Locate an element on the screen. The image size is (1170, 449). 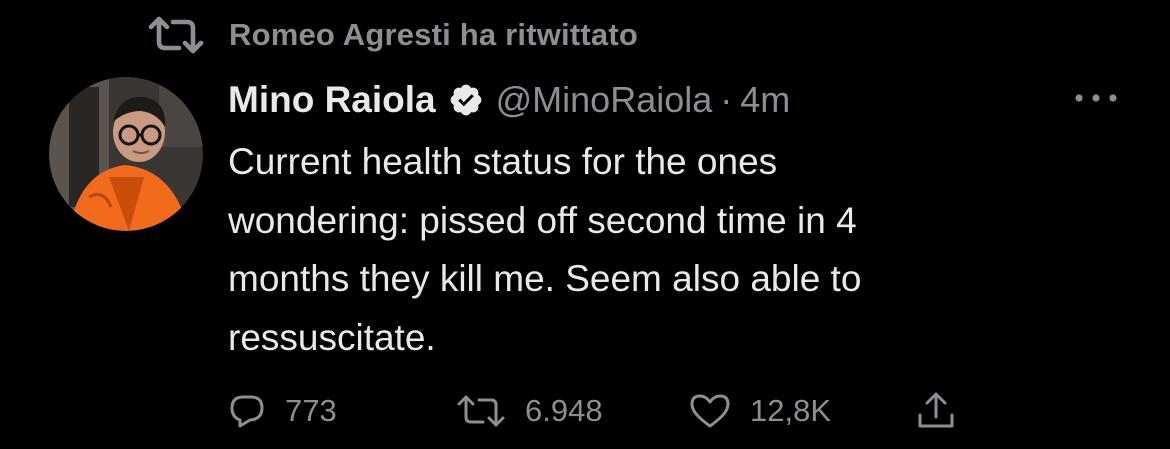
reply-icon is located at coordinates (247, 411).